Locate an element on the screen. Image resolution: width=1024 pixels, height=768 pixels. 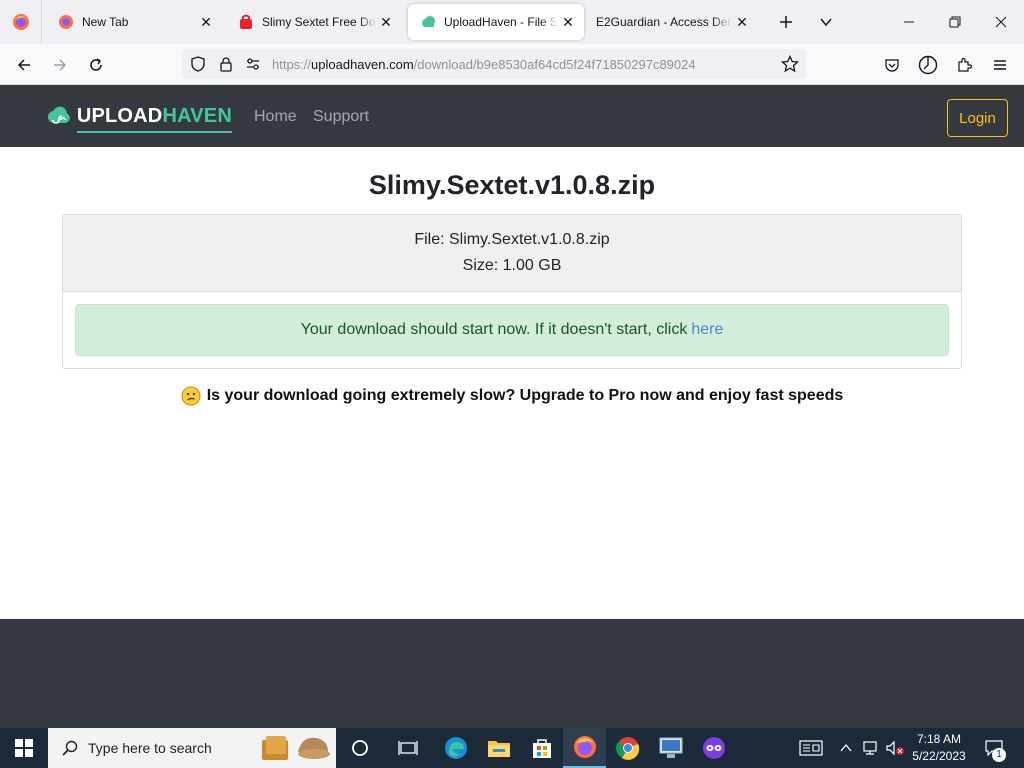
app-menu-button is located at coordinates (1000, 65).